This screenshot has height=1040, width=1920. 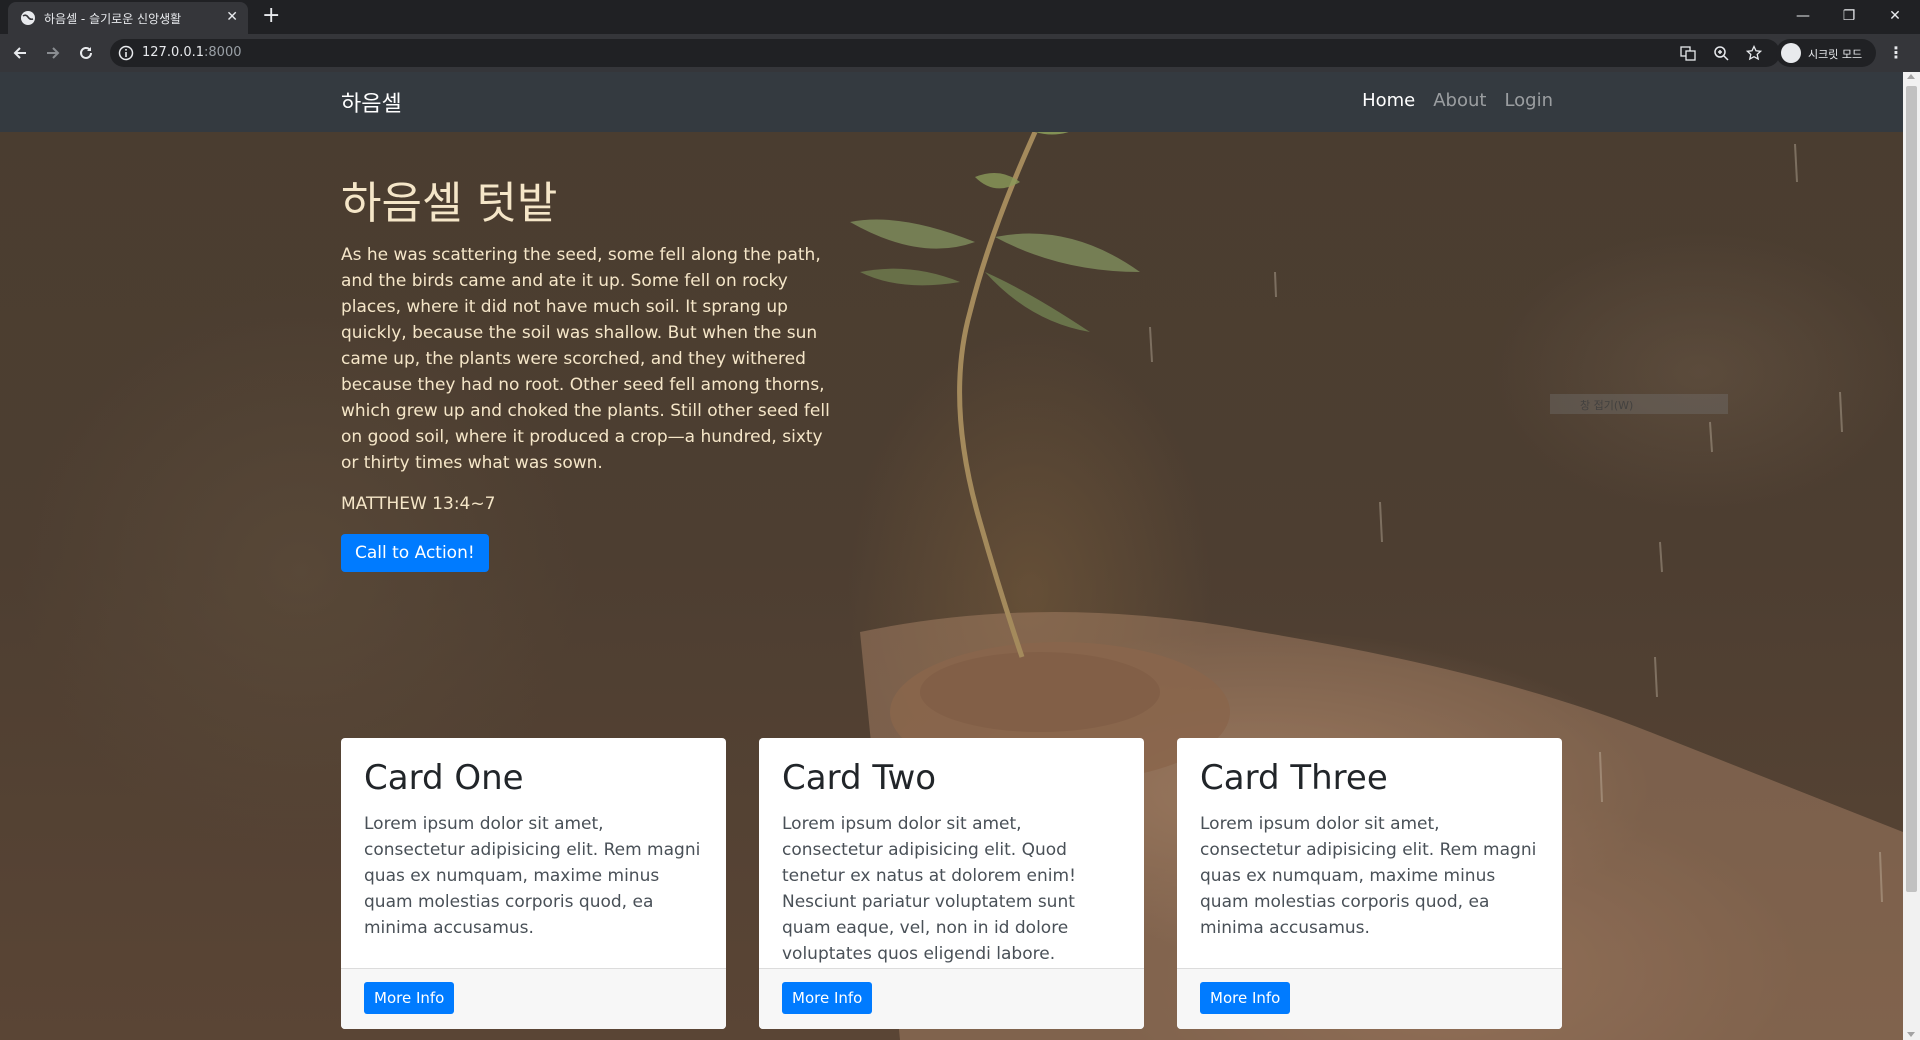 I want to click on close-window-button: ✕, so click(x=1895, y=16).